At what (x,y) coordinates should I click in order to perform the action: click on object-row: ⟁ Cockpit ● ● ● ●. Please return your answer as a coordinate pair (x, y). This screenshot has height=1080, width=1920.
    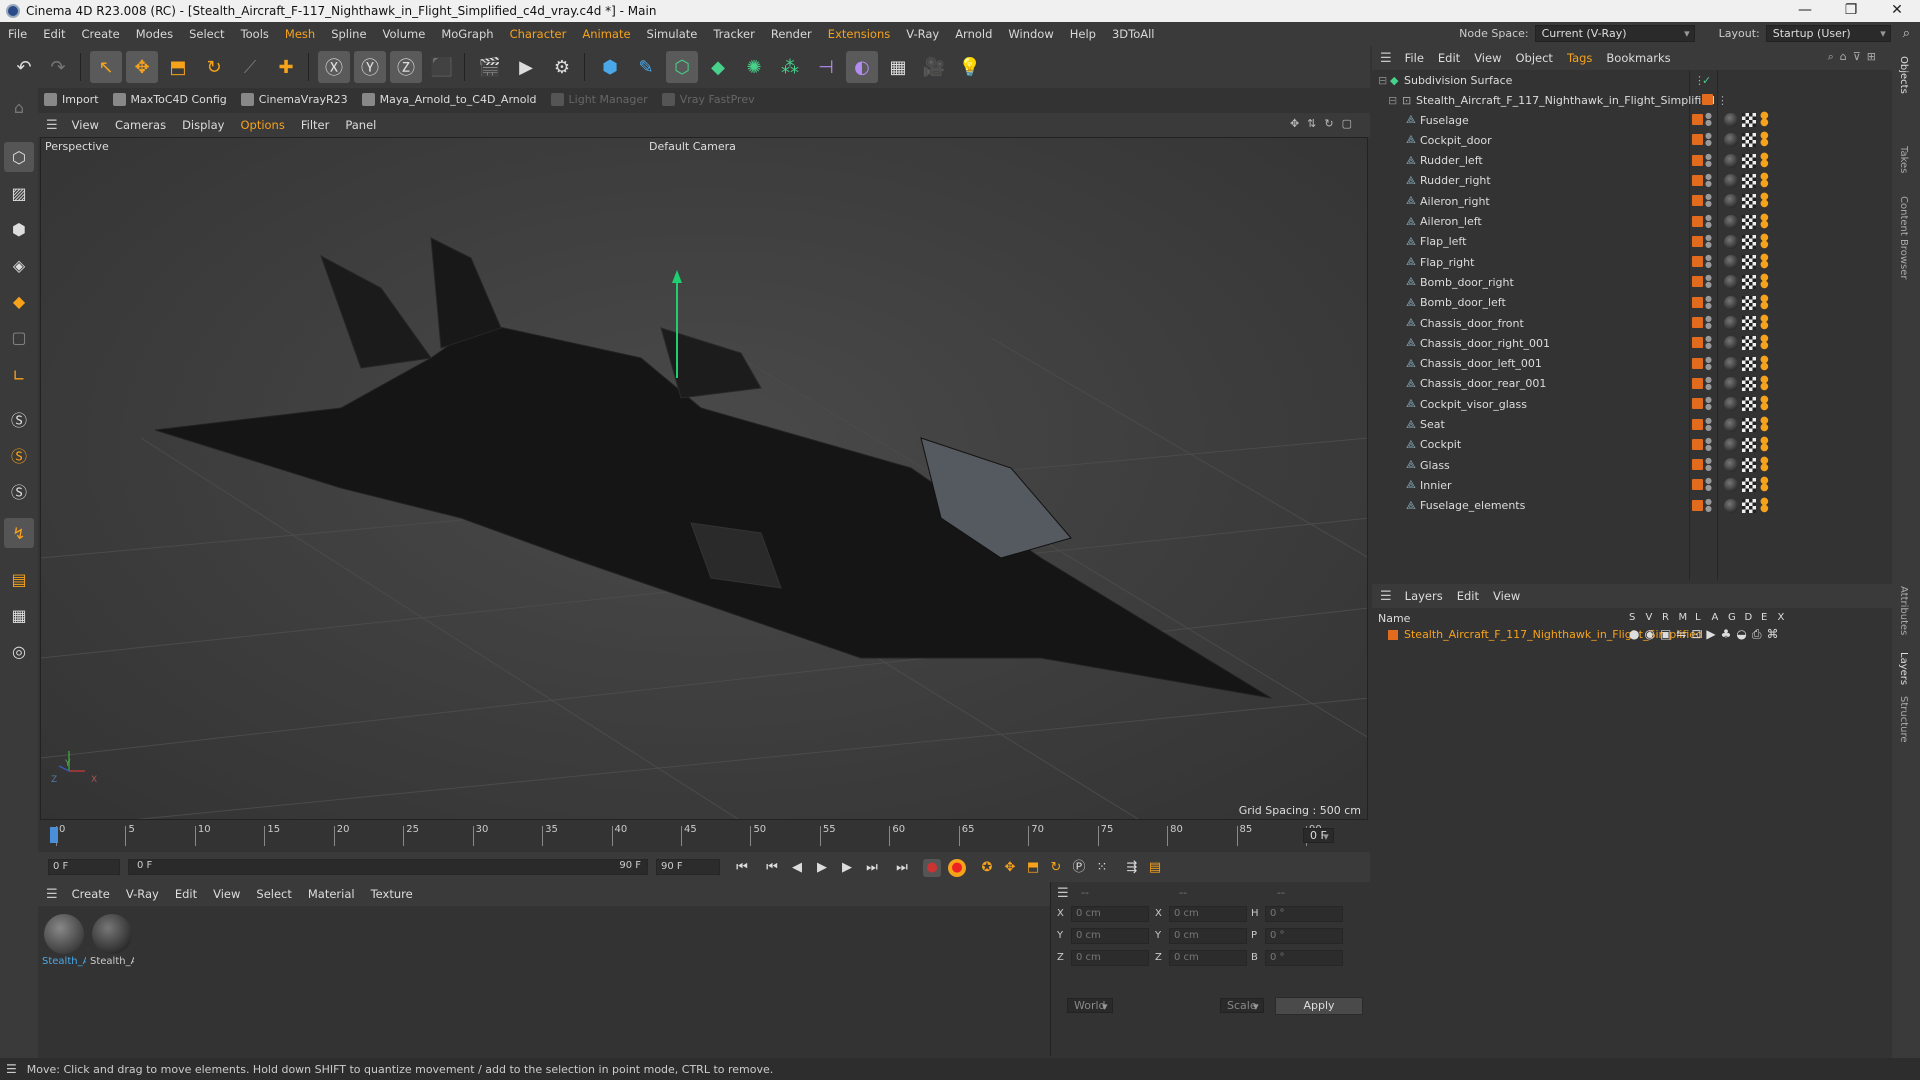
    Looking at the image, I should click on (1632, 445).